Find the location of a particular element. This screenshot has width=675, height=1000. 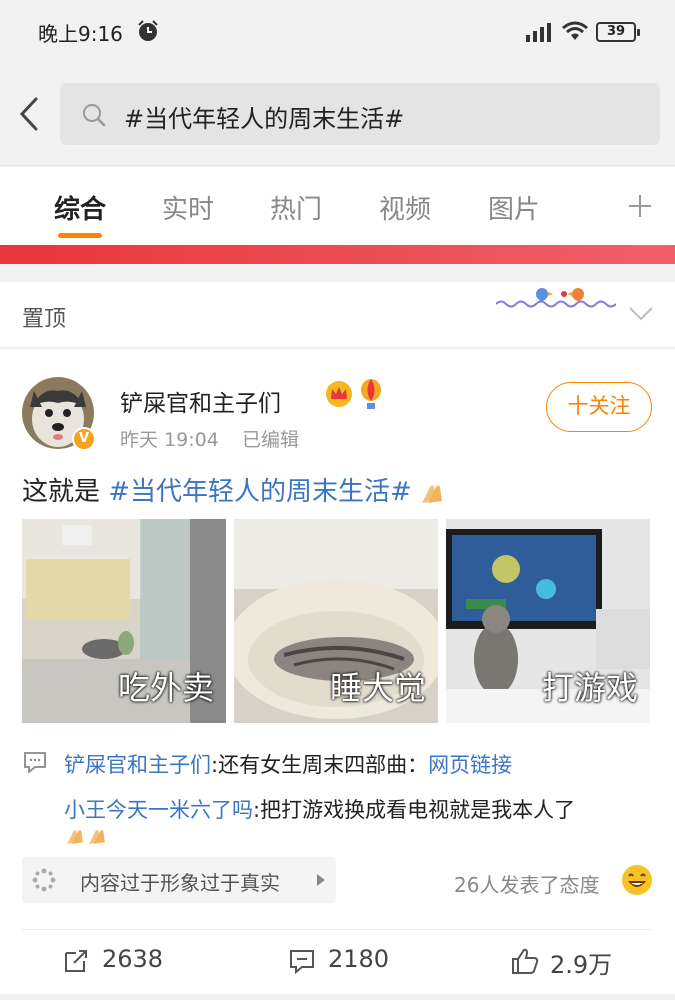

pinned-header: 置顶 is located at coordinates (337, 315).